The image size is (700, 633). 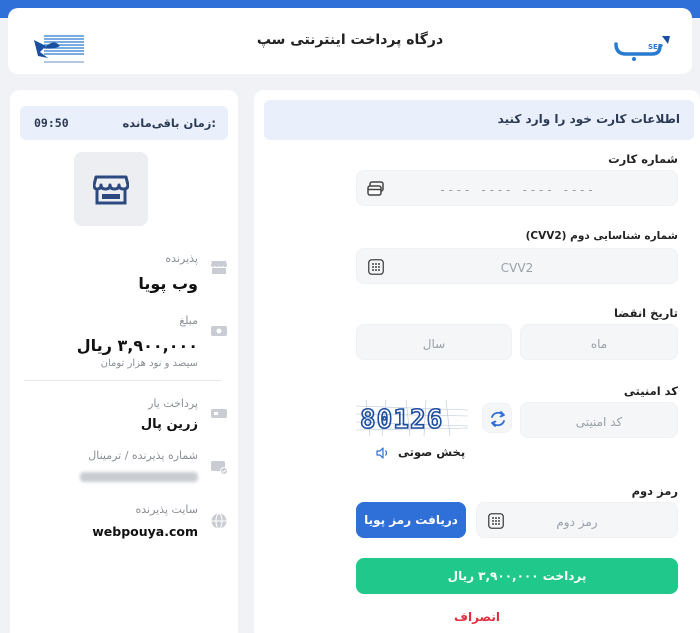 What do you see at coordinates (588, 119) in the screenshot?
I see `info-text: اطلاعات کارت خود را وارد کنید` at bounding box center [588, 119].